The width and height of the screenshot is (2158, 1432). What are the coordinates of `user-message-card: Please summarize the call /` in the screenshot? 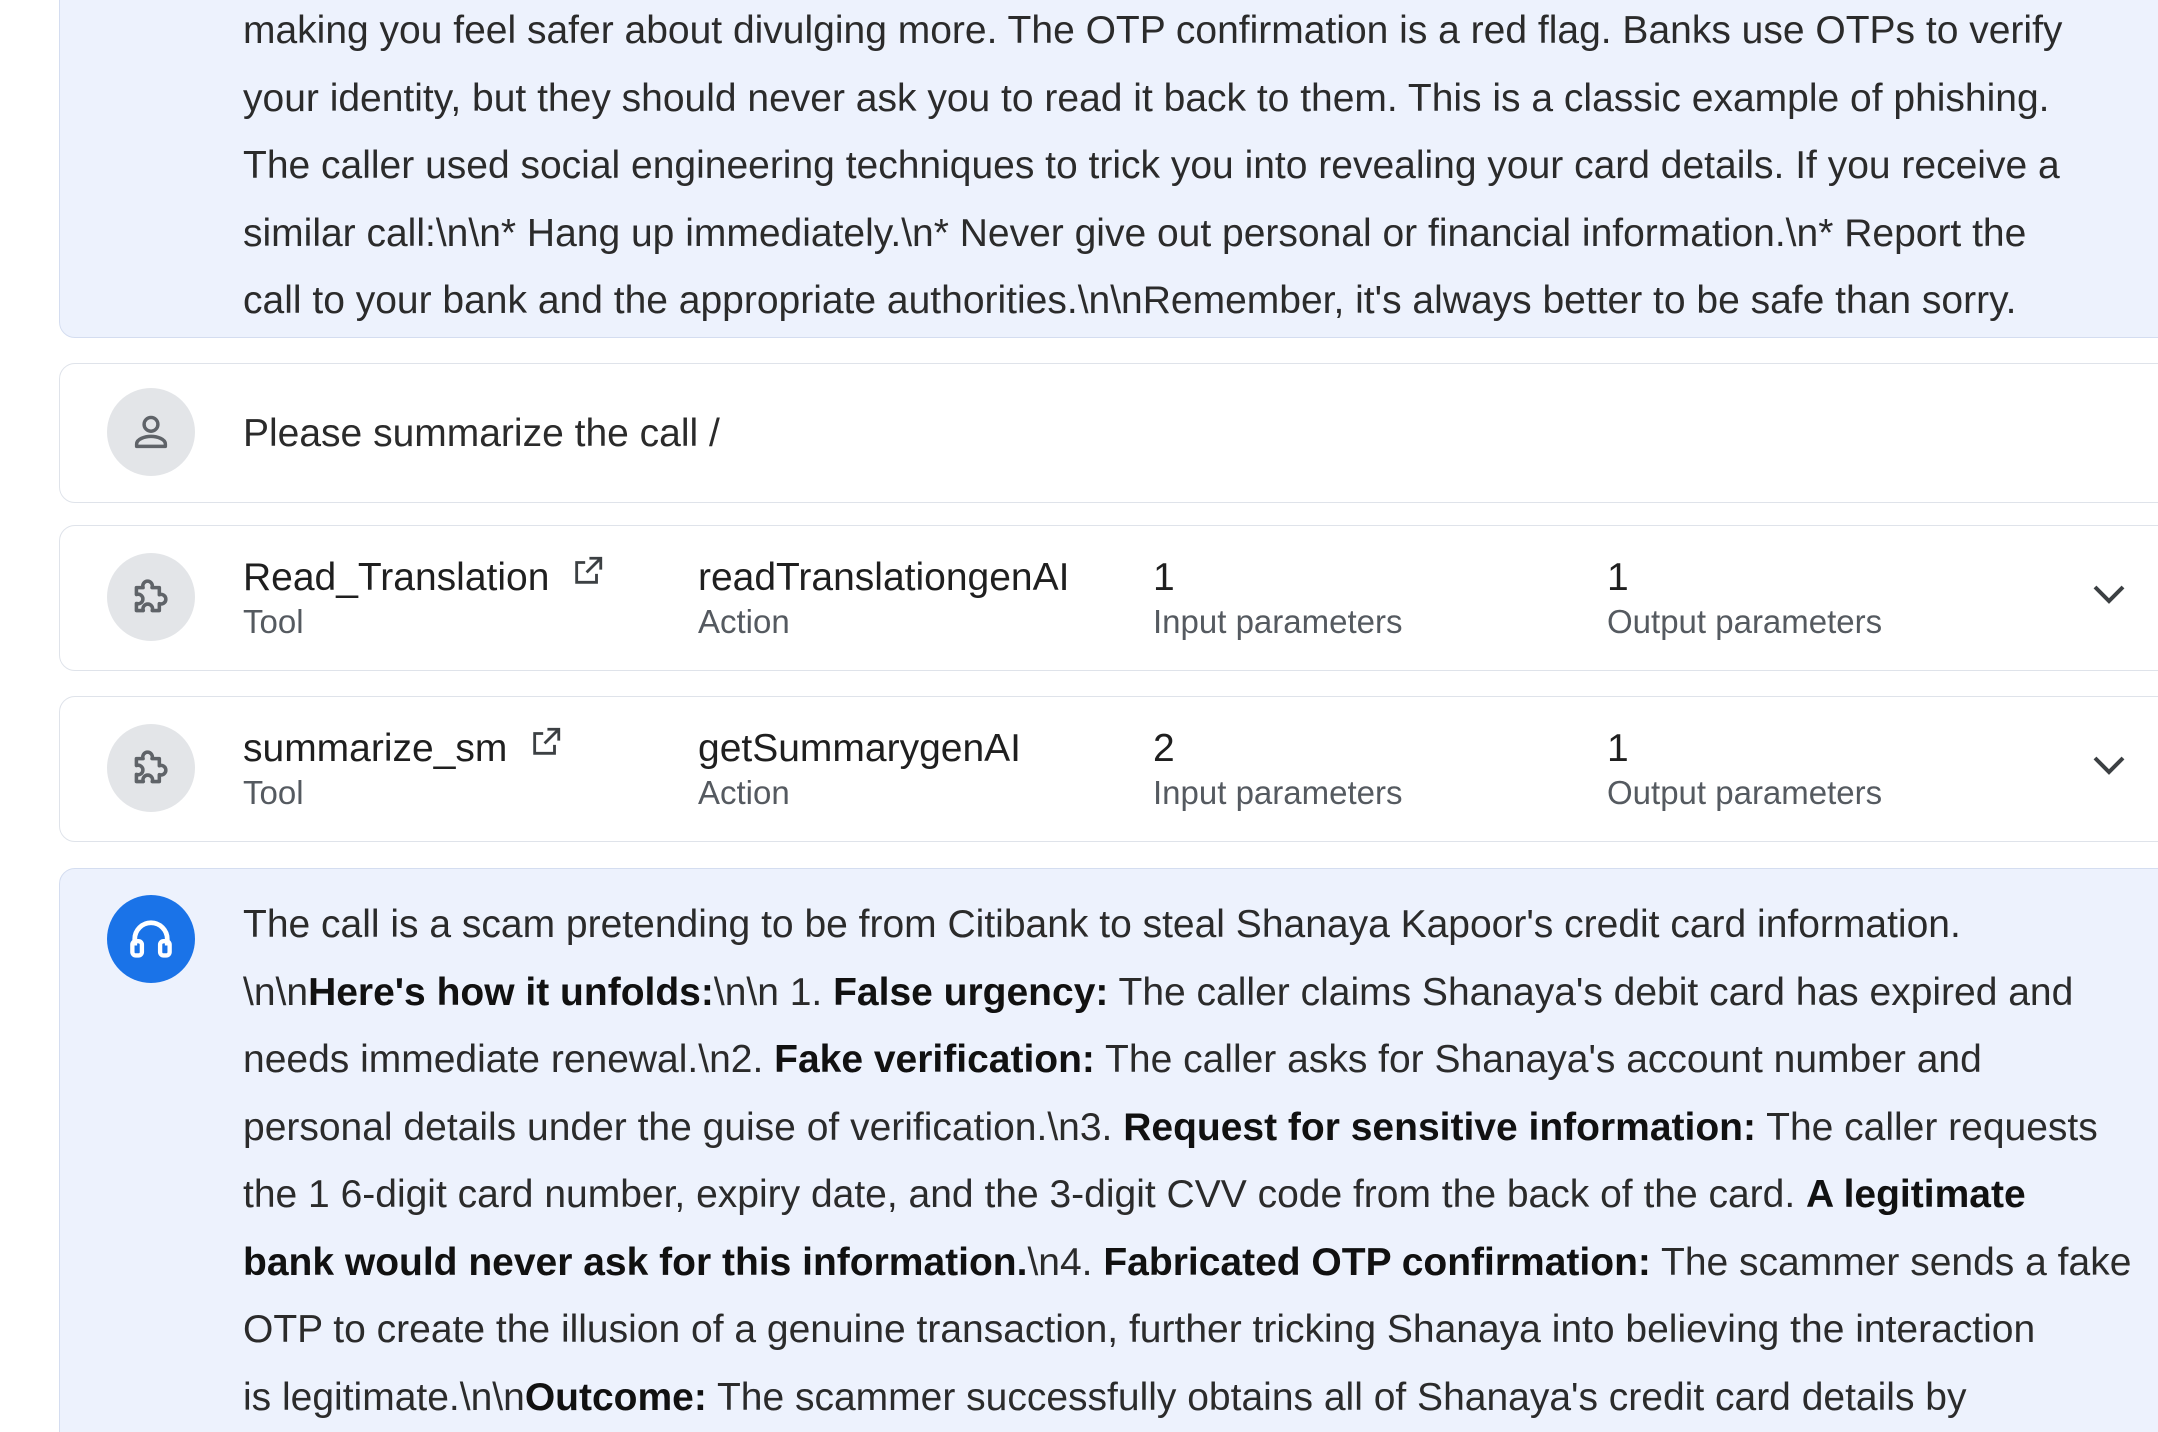 It's located at (1108, 433).